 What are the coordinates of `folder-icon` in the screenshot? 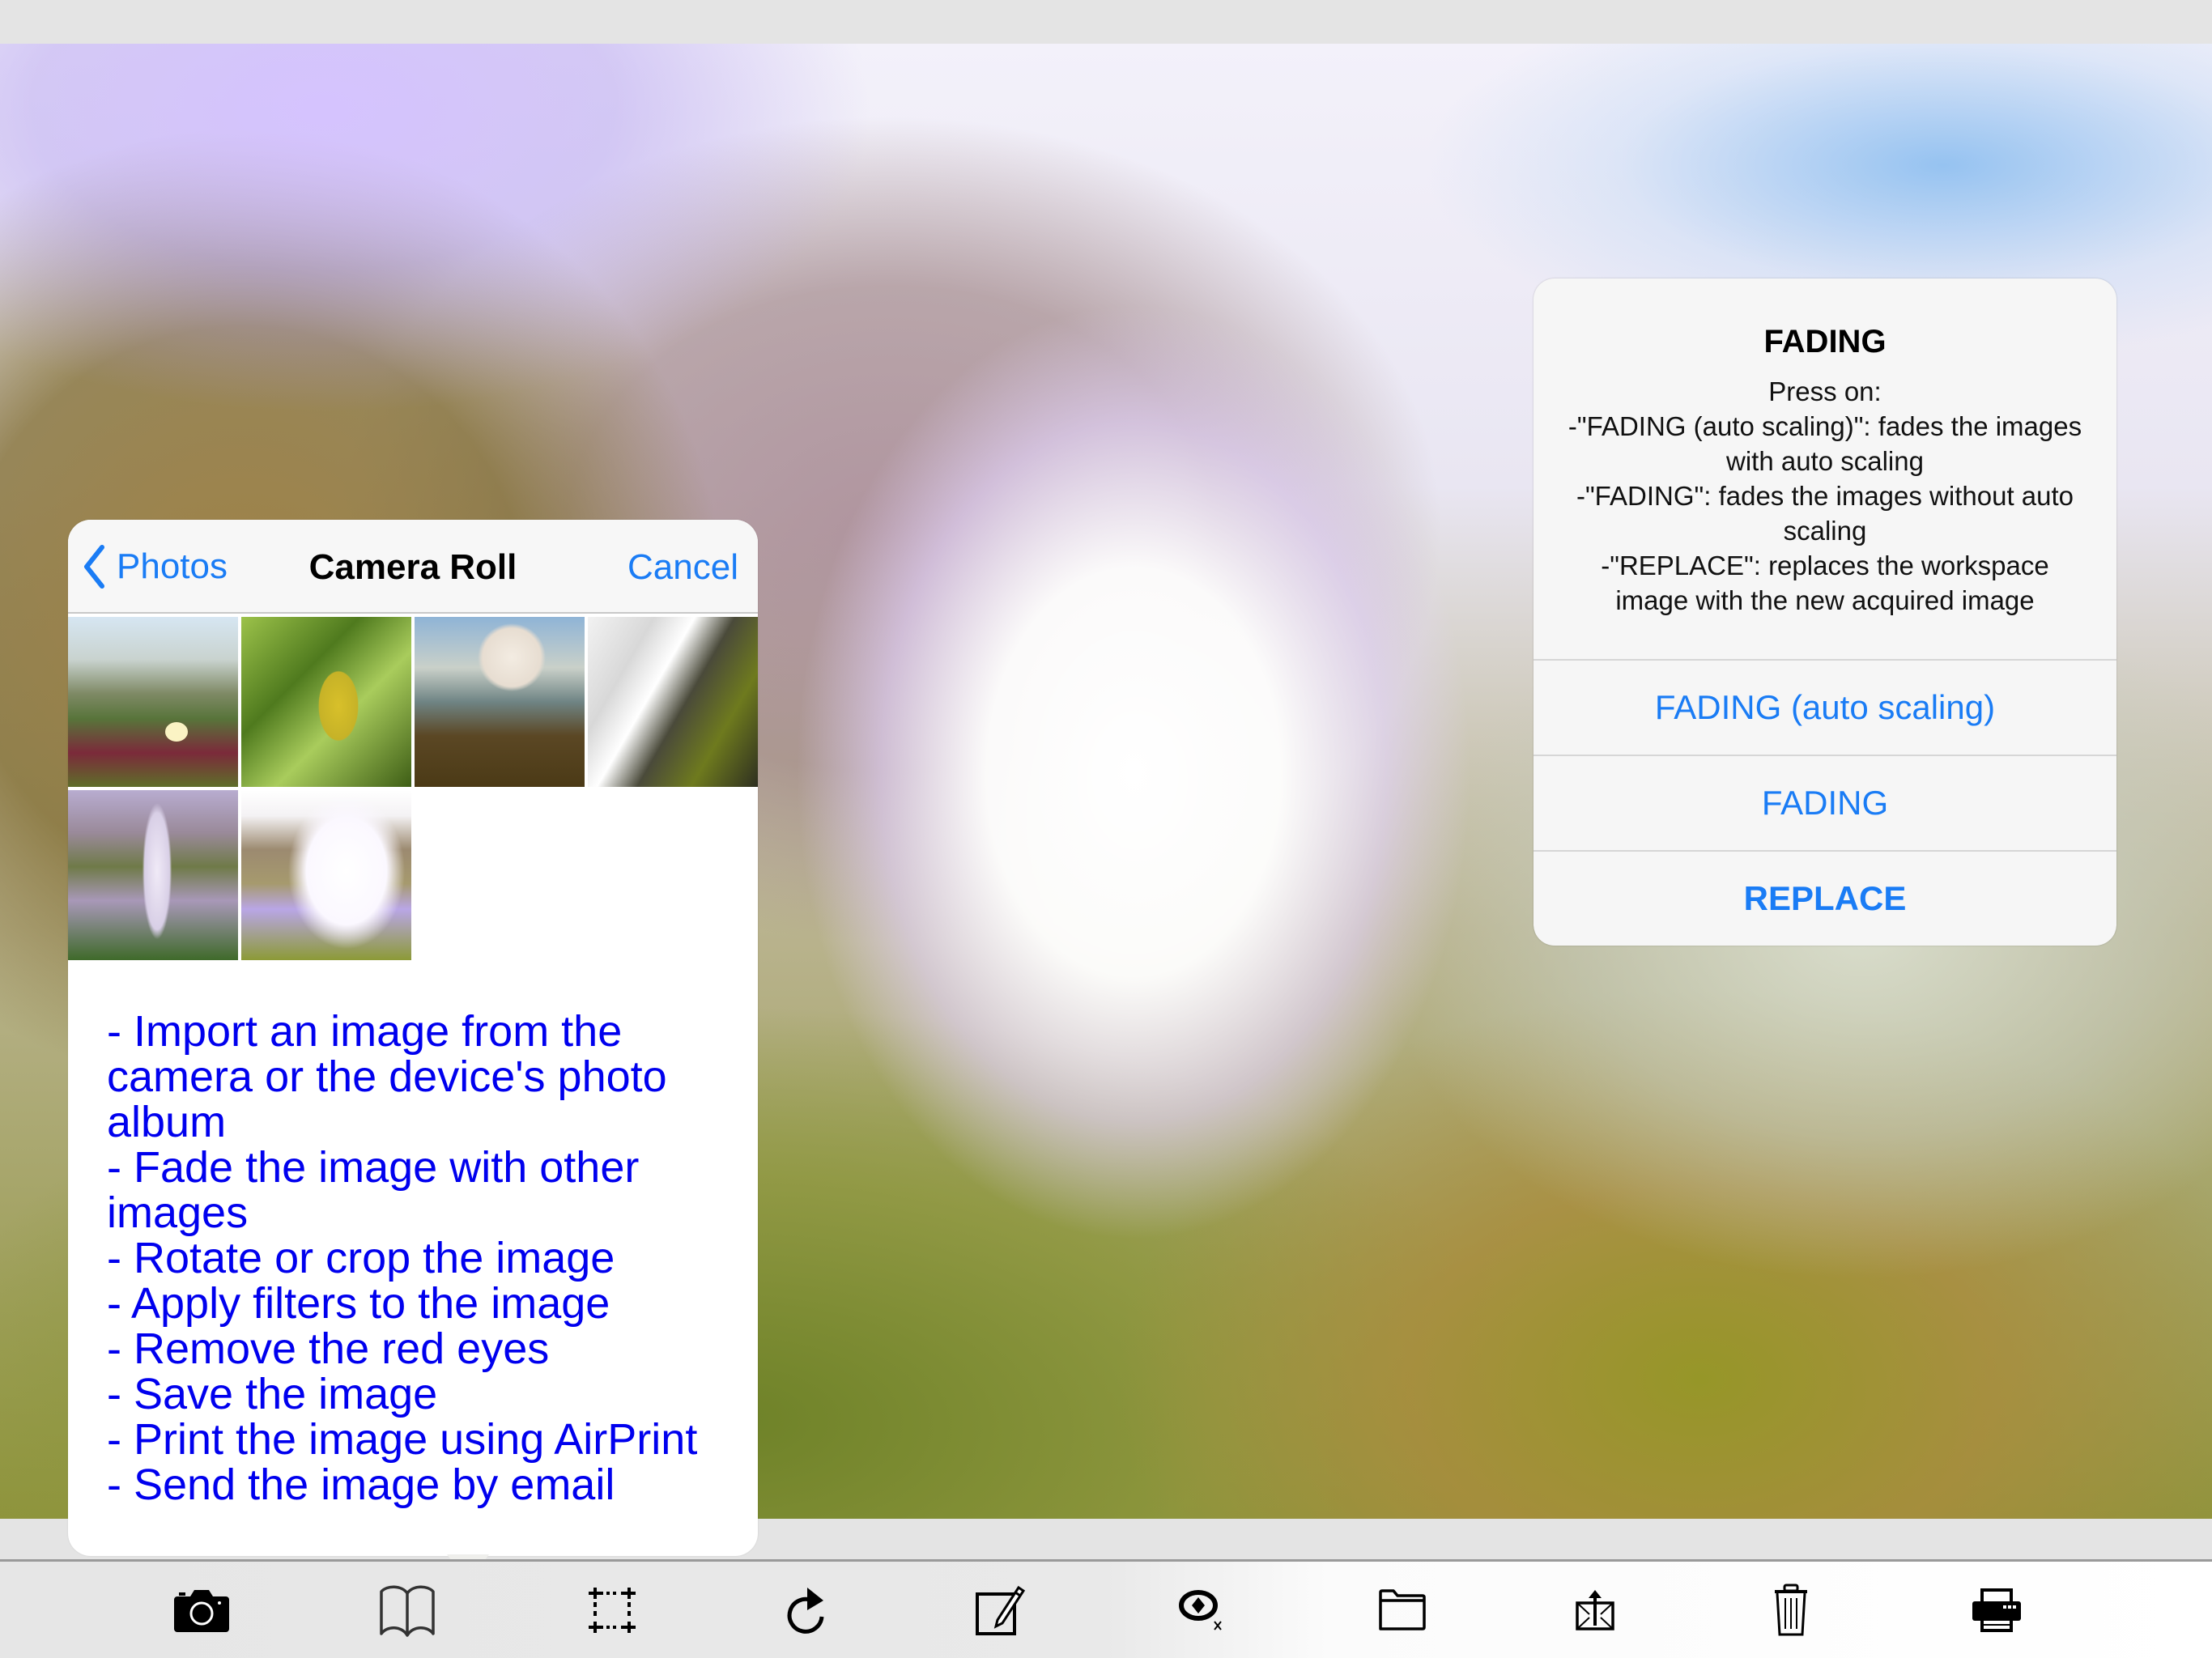 It's located at (1403, 1609).